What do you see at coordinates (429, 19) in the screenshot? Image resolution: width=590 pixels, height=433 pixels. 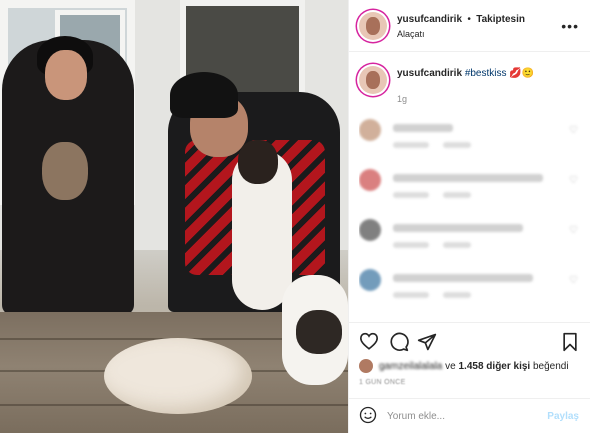 I see `author-username: yusufcandirik` at bounding box center [429, 19].